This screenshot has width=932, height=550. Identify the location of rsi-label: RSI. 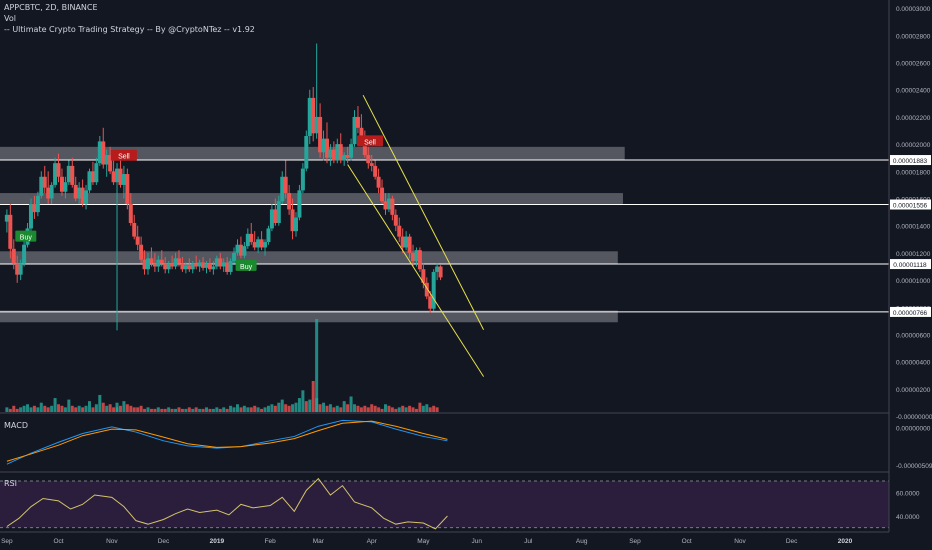
(10, 483).